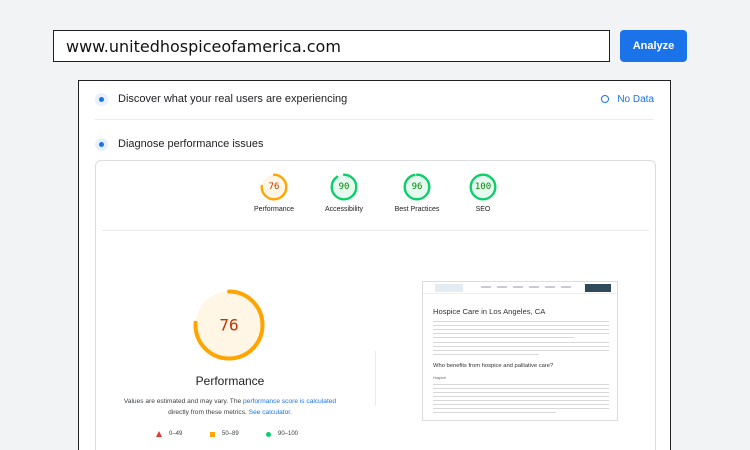 The image size is (750, 450). What do you see at coordinates (101, 144) in the screenshot?
I see `lab-icon` at bounding box center [101, 144].